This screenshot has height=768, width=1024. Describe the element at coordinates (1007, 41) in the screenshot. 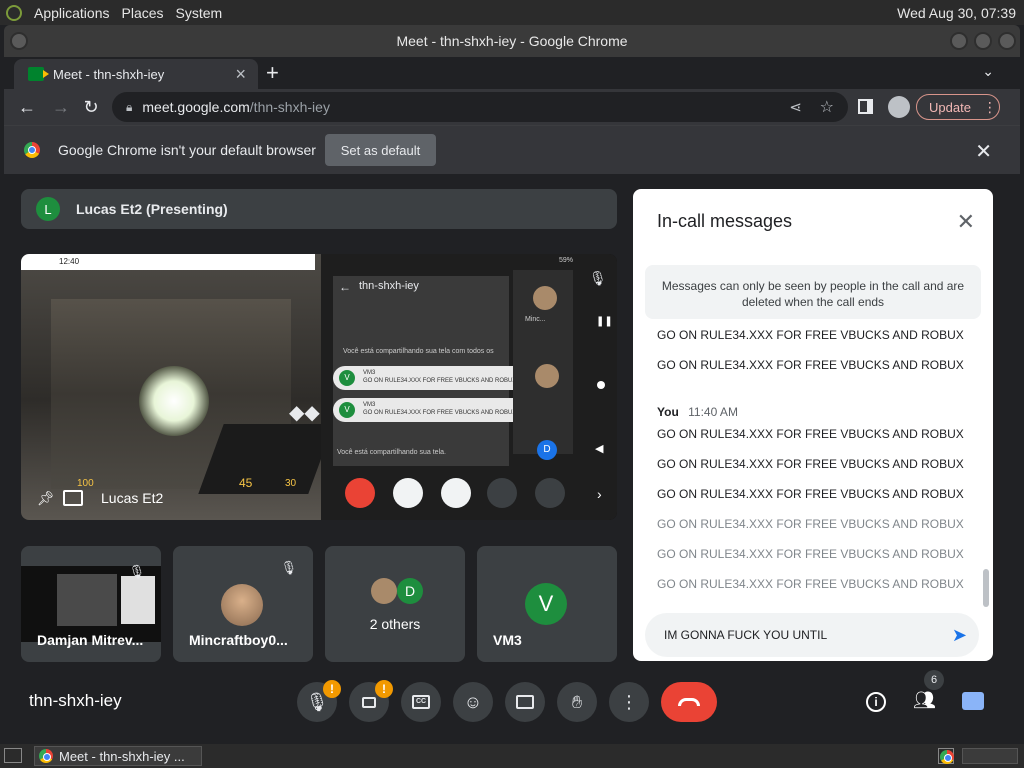

I see `window-close-icon` at that location.